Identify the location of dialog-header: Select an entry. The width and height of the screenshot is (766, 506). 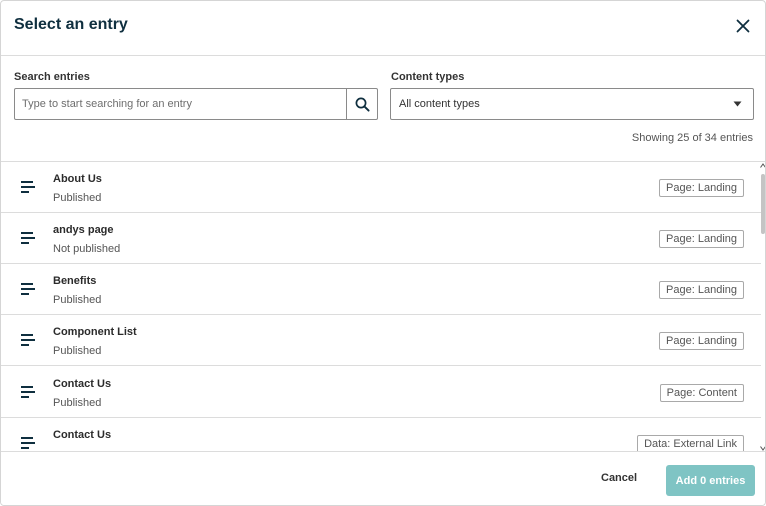
(383, 28).